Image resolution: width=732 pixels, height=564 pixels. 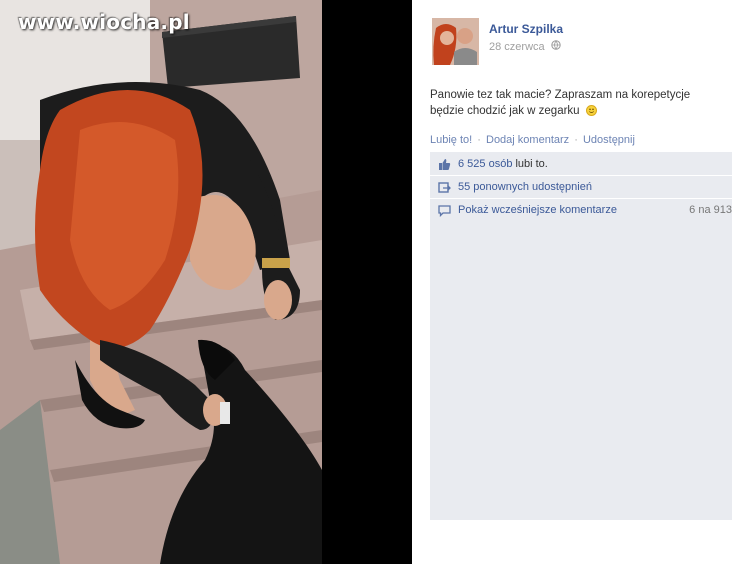 I want to click on likes-row: 6 525 osób lubi to., so click(x=581, y=164).